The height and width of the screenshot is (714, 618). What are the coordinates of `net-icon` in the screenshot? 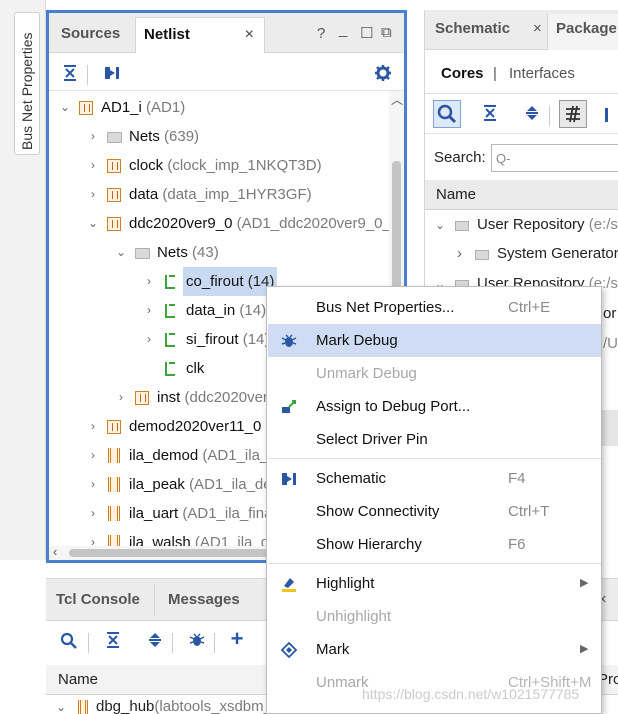 It's located at (170, 282).